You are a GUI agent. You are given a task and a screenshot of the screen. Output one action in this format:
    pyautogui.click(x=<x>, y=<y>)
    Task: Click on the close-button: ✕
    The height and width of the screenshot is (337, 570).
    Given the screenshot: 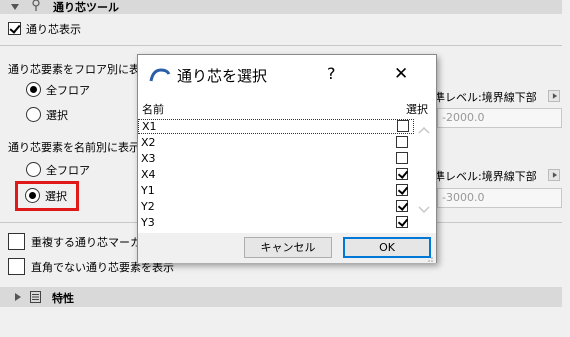 What is the action you would take?
    pyautogui.click(x=401, y=74)
    